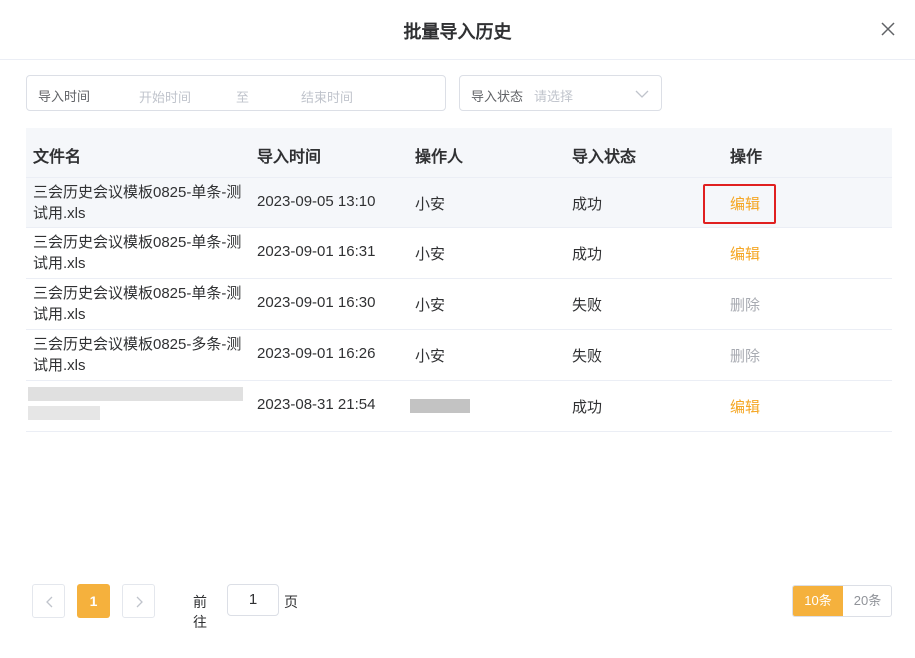 This screenshot has width=915, height=658. What do you see at coordinates (327, 96) in the screenshot?
I see `end-time-input: 结束时间` at bounding box center [327, 96].